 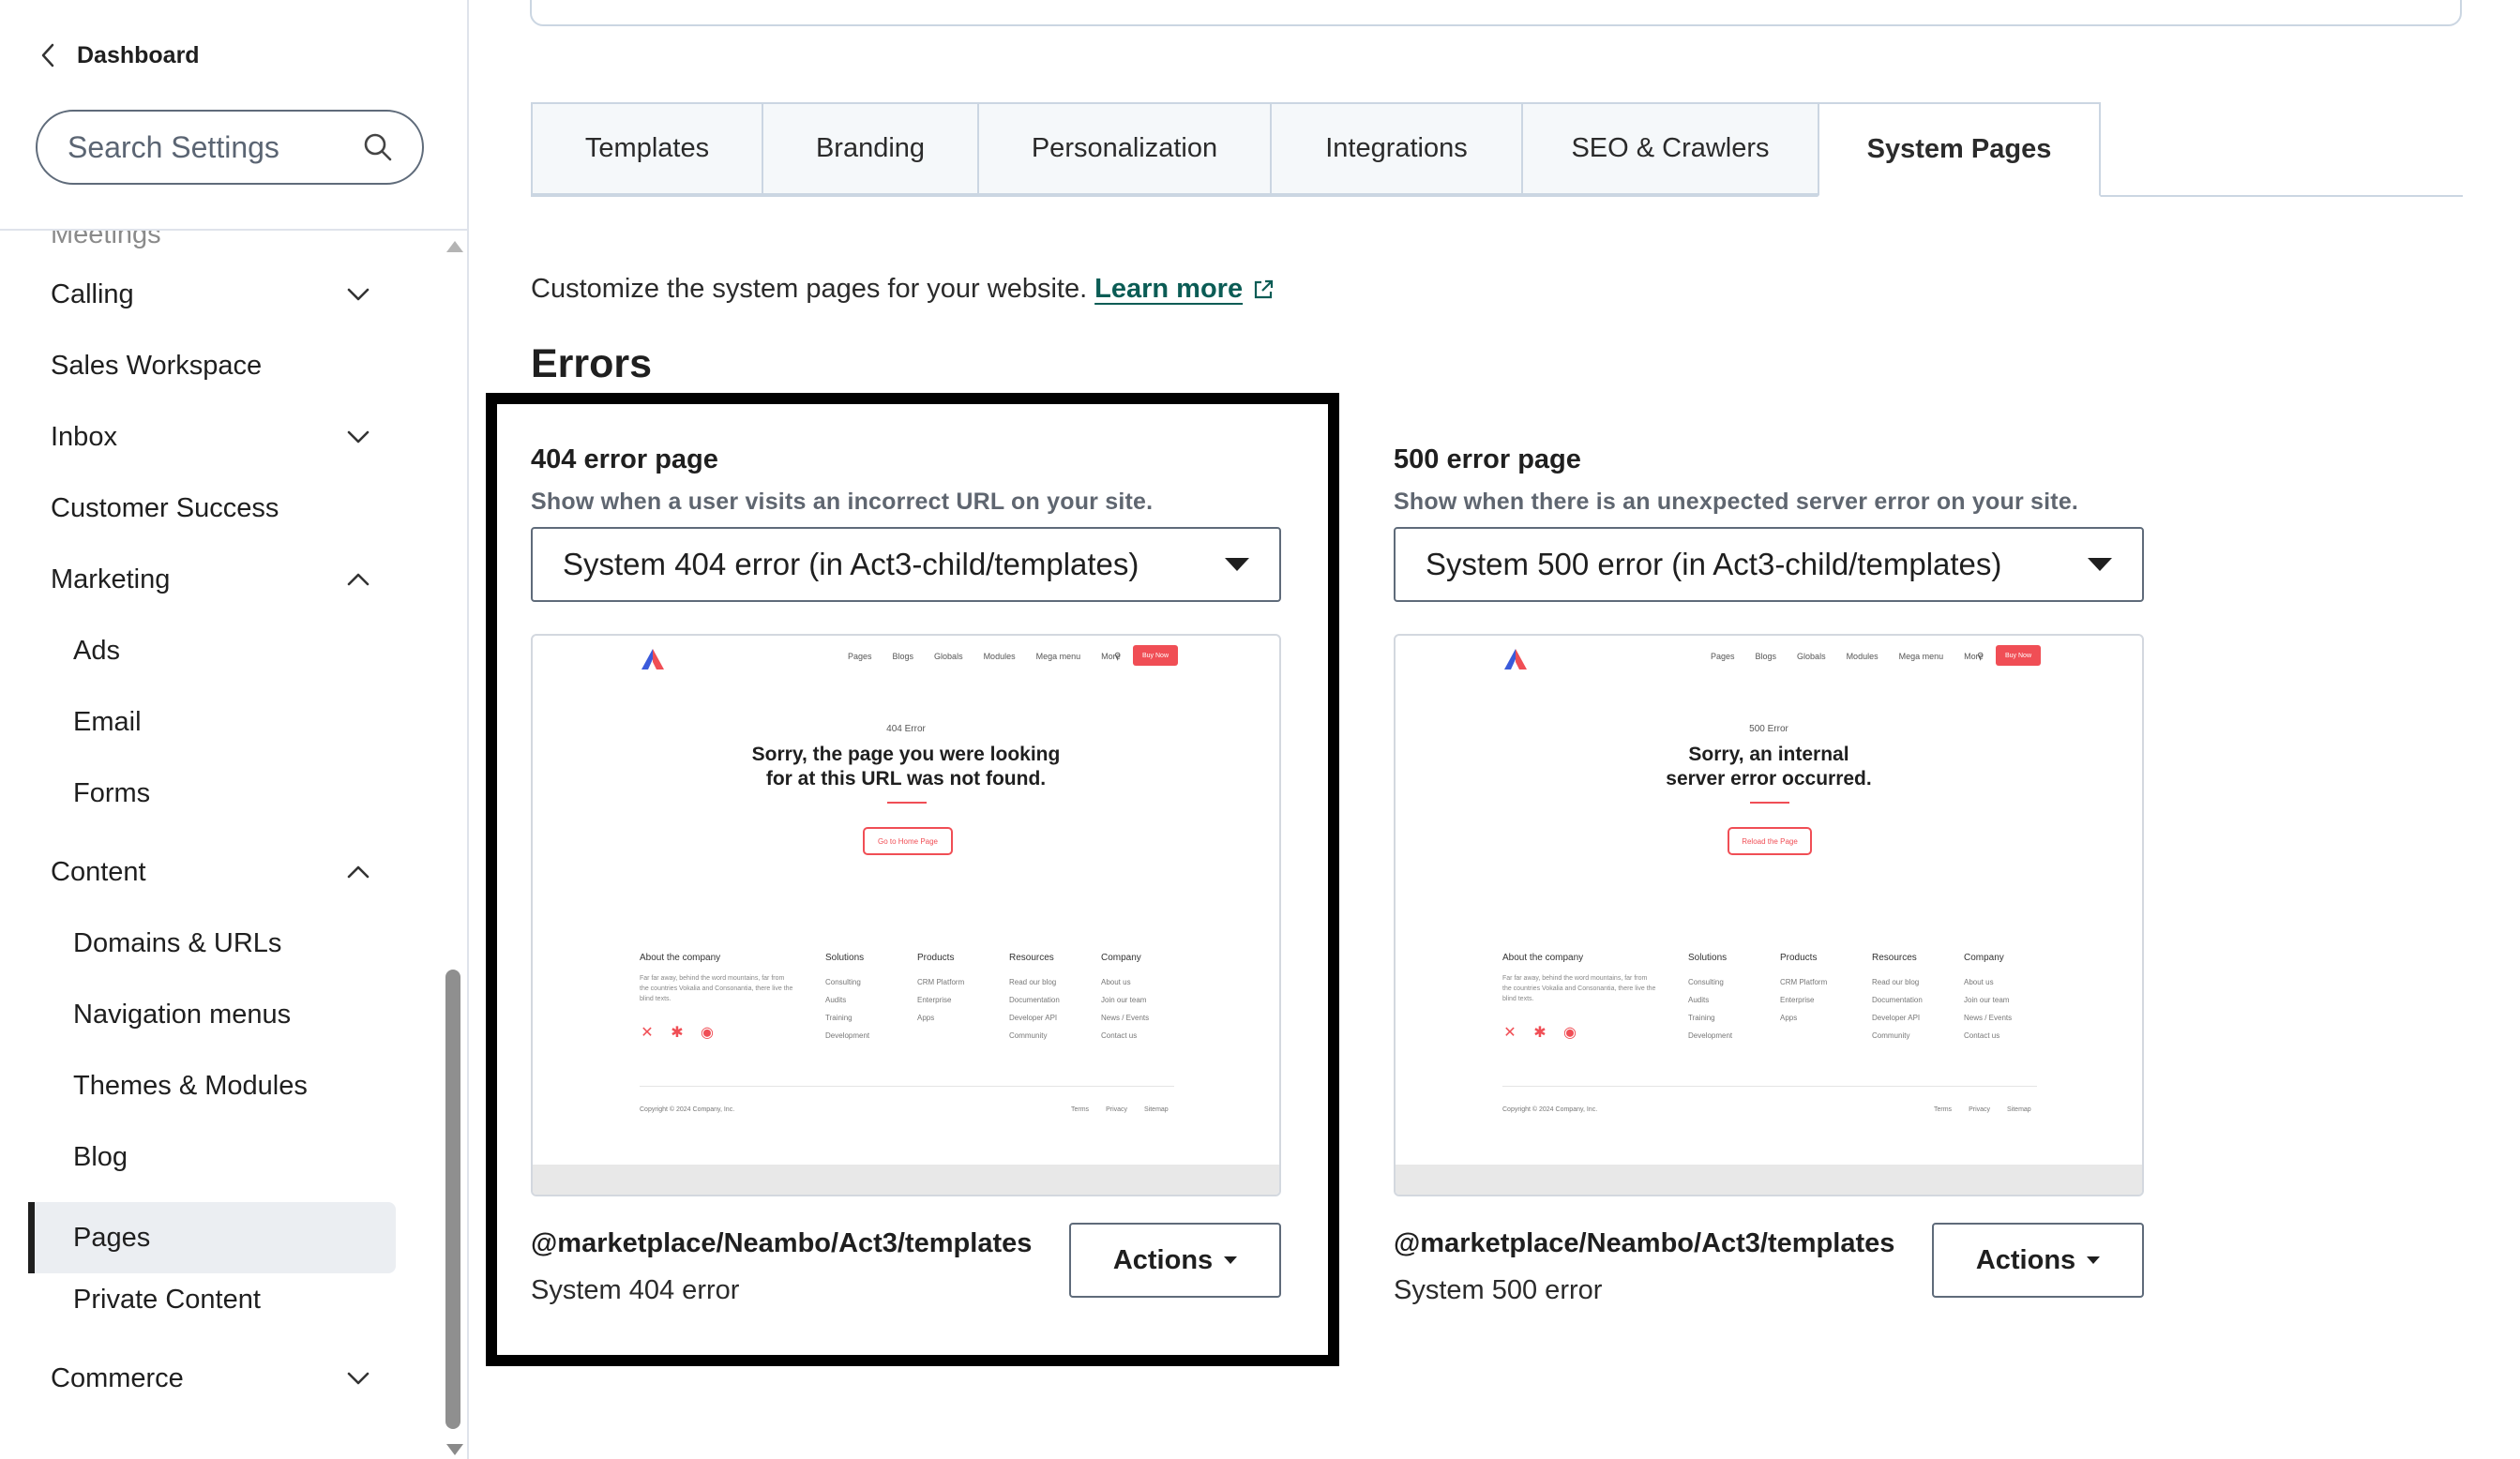 What do you see at coordinates (198, 1378) in the screenshot?
I see `sidebar-item-commerce: Commerce` at bounding box center [198, 1378].